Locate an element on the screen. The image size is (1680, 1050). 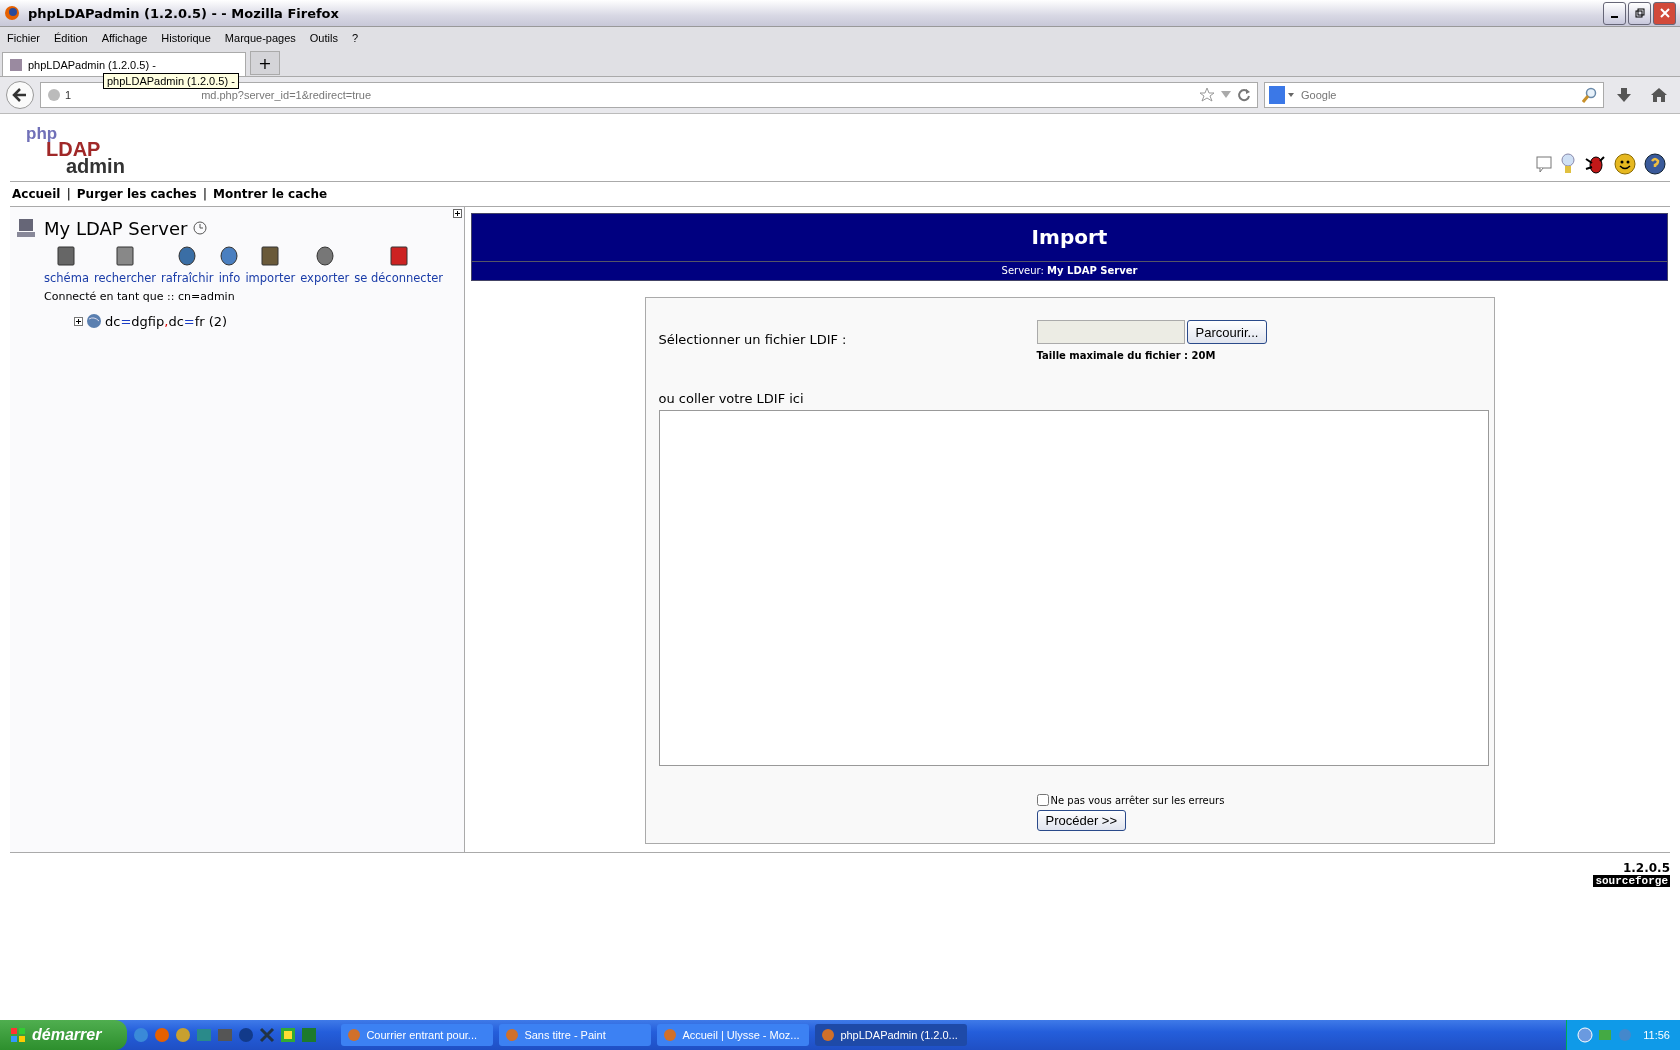
server-action: schéma is located at coordinates (66, 265).